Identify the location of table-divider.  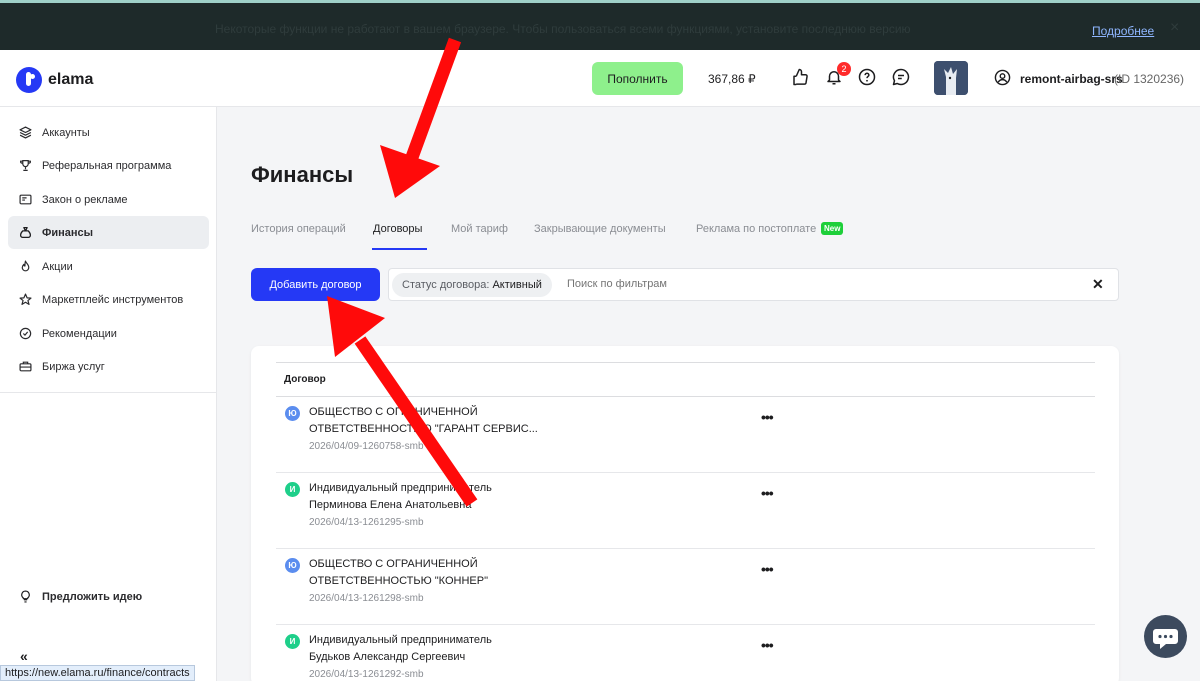
(685, 362).